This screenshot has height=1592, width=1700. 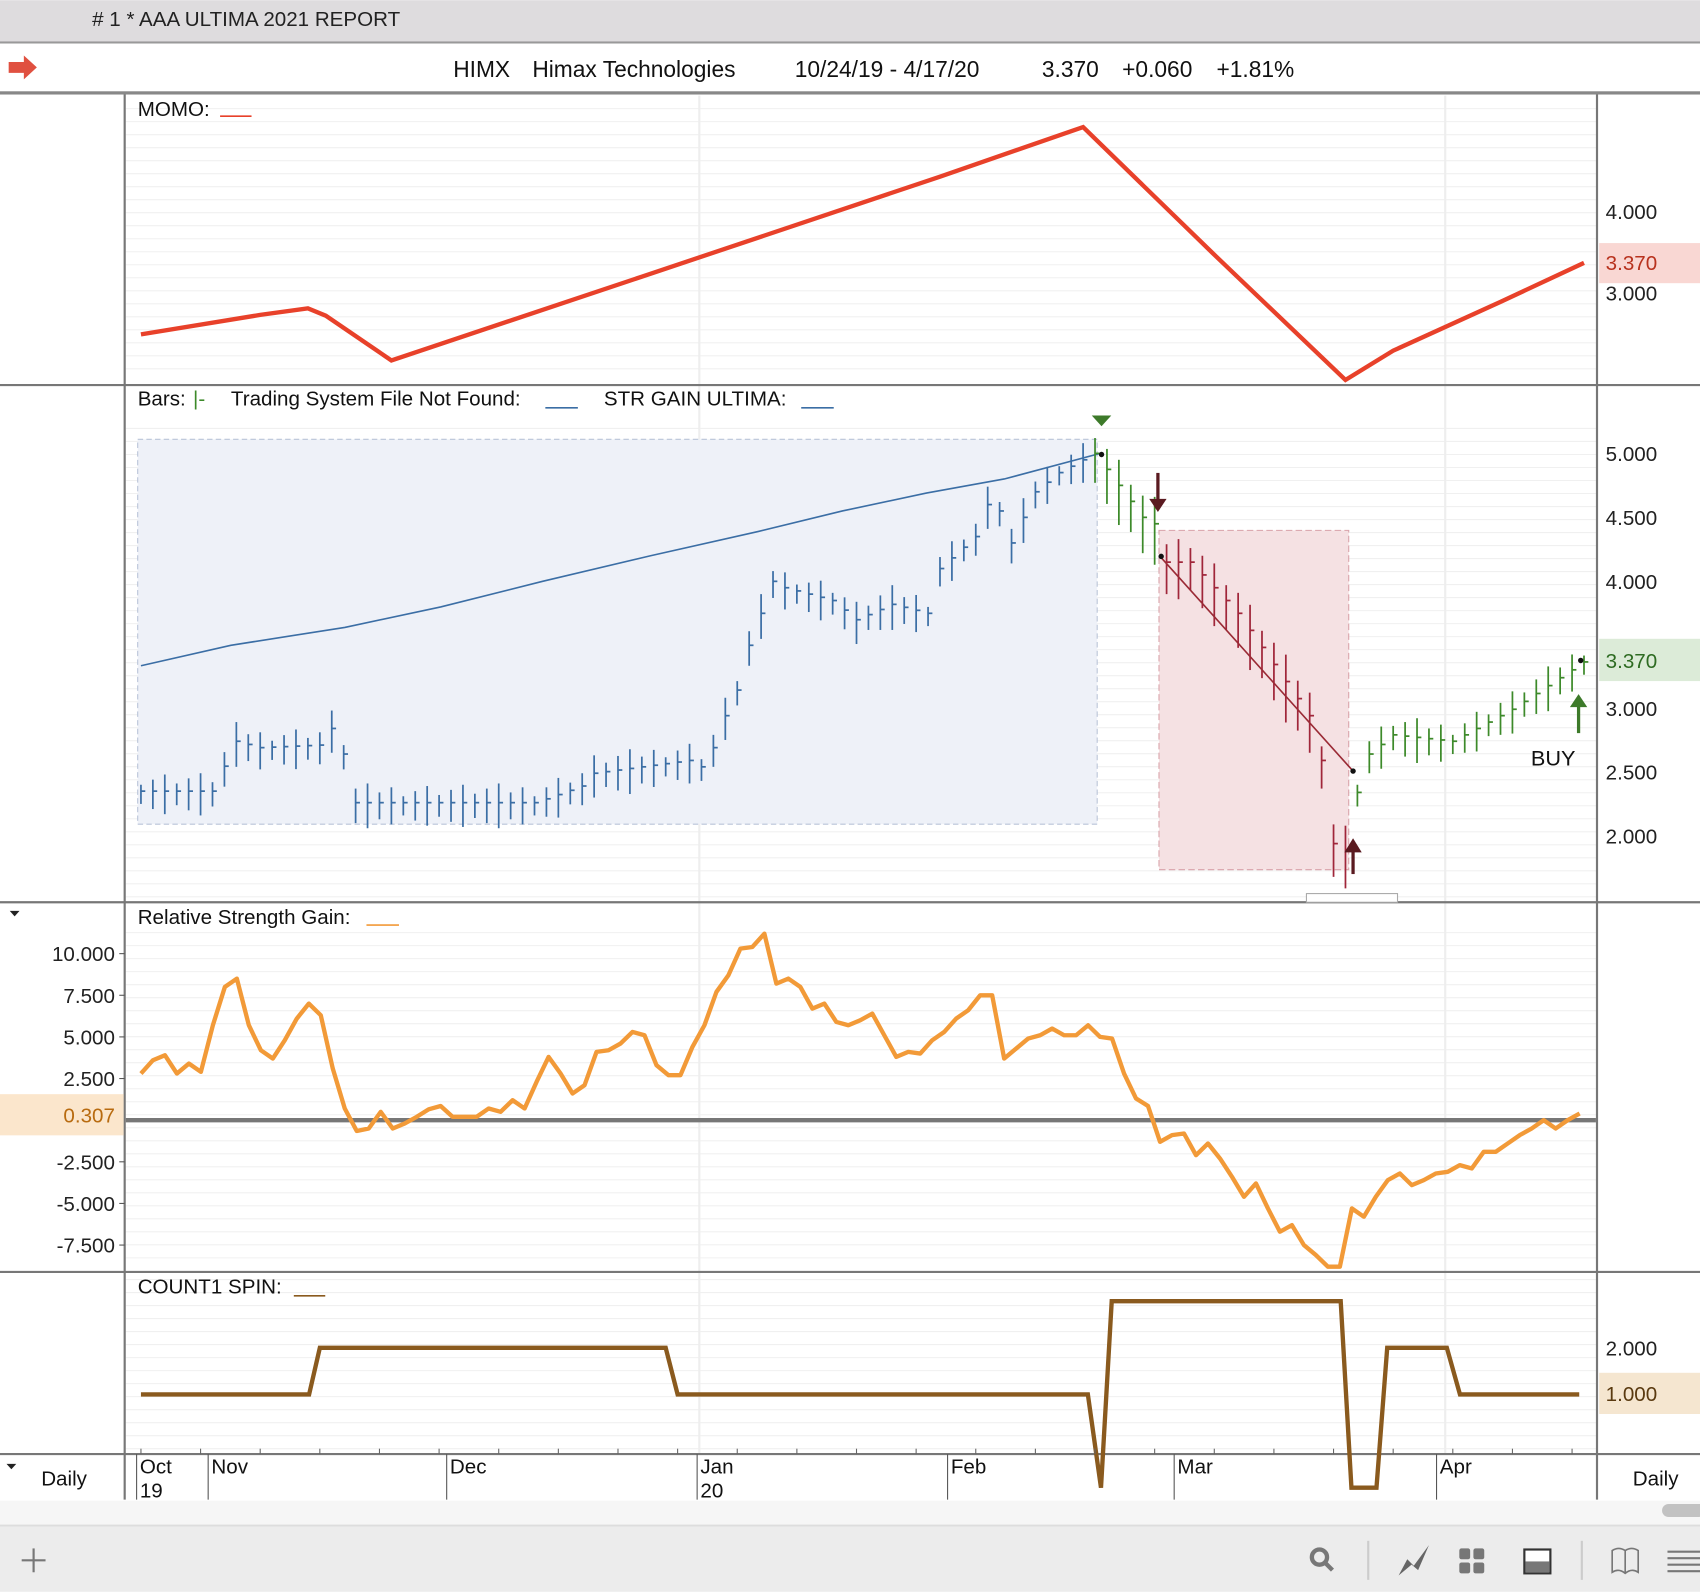 What do you see at coordinates (88, 1115) in the screenshot?
I see `rsg-tag-value: 0.307` at bounding box center [88, 1115].